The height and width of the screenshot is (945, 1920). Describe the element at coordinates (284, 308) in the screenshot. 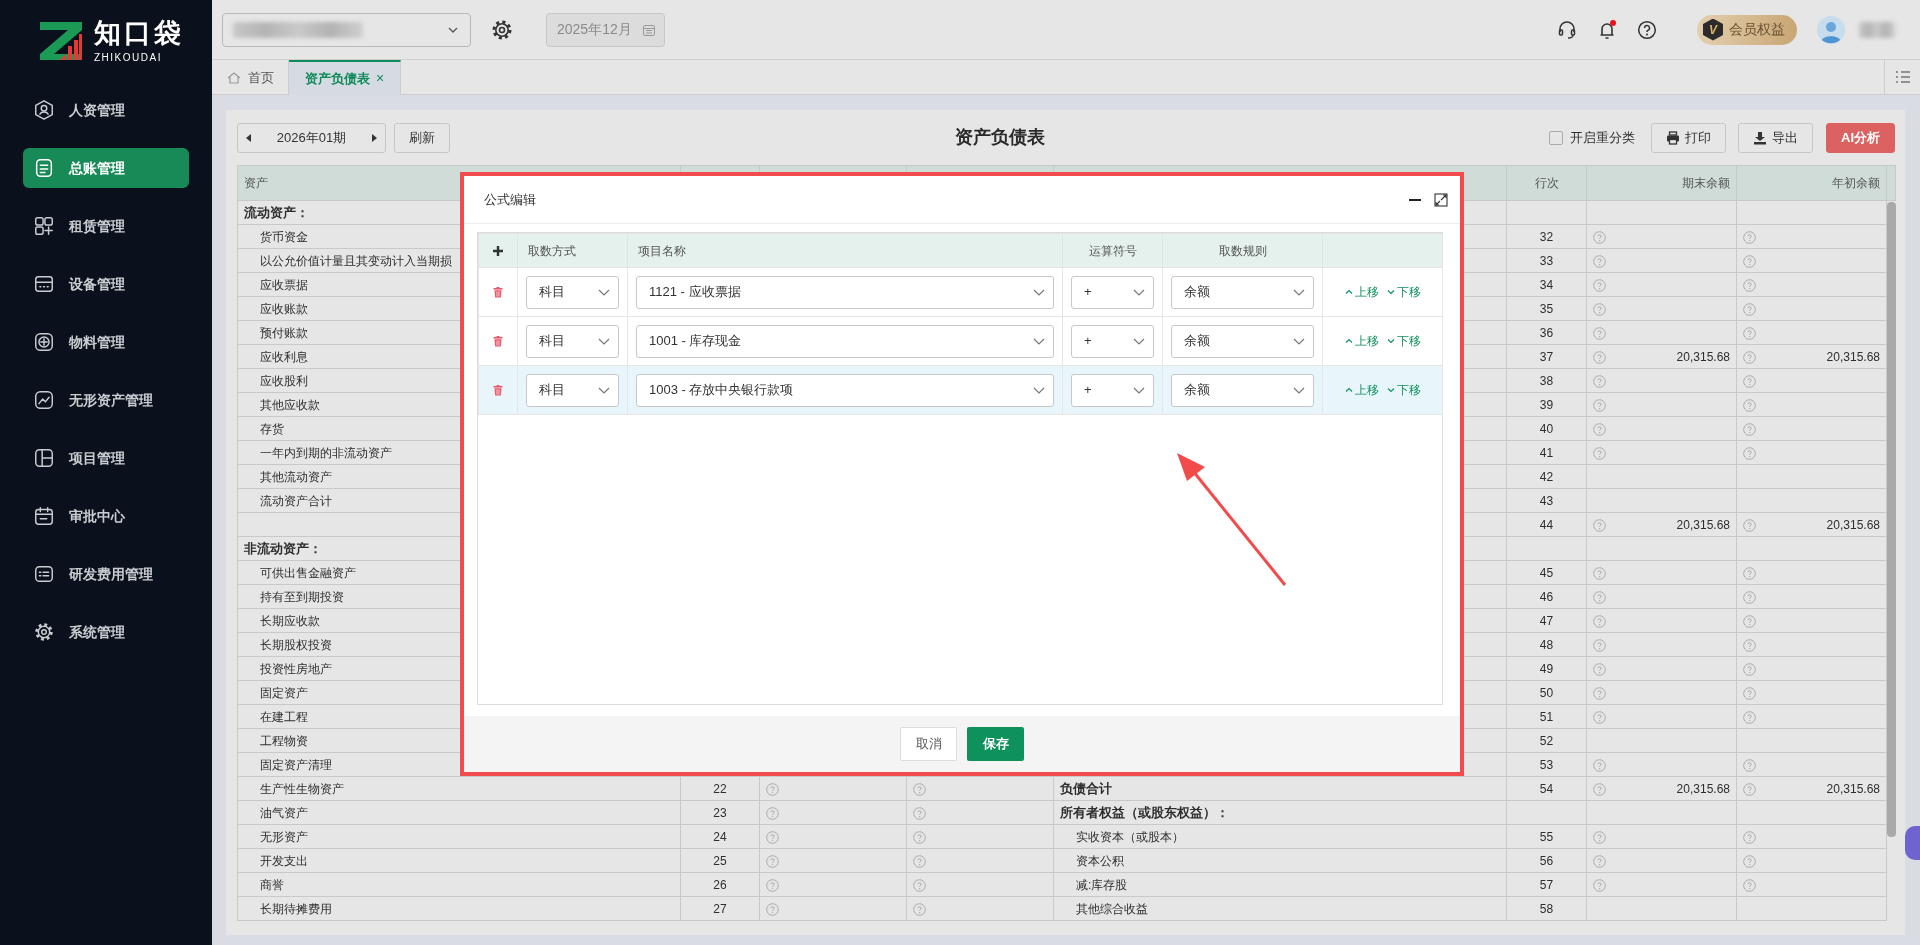

I see `row-label: 应收账款` at that location.